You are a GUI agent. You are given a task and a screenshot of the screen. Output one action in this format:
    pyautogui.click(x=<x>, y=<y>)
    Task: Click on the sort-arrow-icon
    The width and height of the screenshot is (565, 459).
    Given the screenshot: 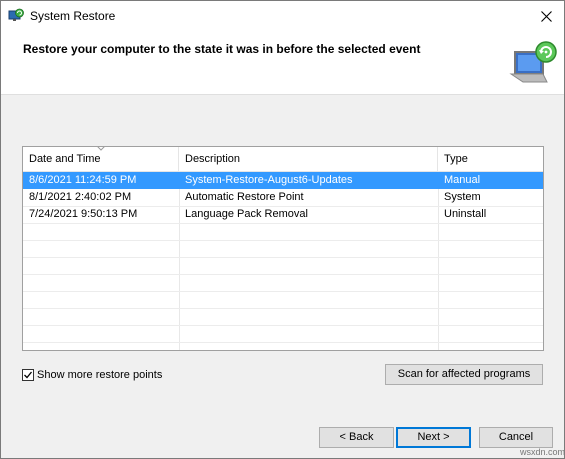 What is the action you would take?
    pyautogui.click(x=101, y=149)
    